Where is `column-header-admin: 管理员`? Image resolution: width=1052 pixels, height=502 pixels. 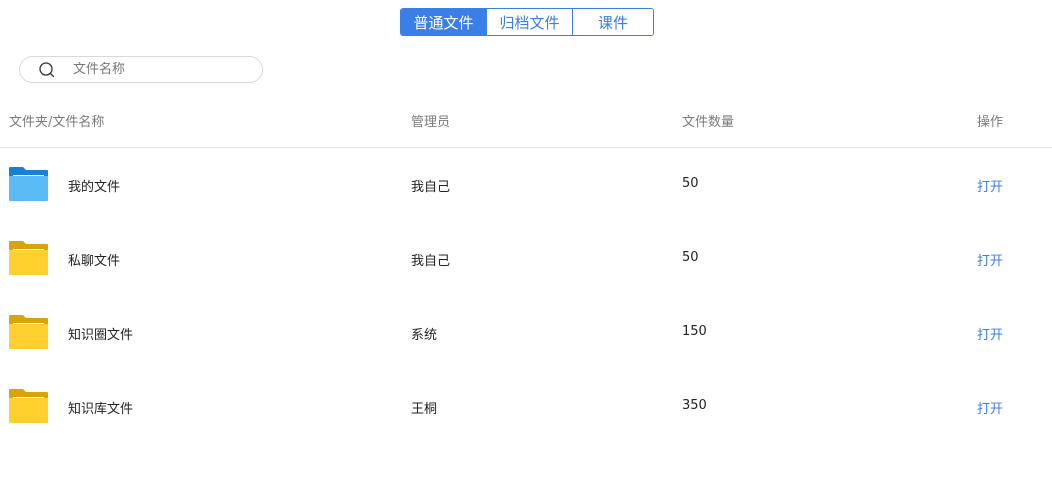 column-header-admin: 管理员 is located at coordinates (431, 122).